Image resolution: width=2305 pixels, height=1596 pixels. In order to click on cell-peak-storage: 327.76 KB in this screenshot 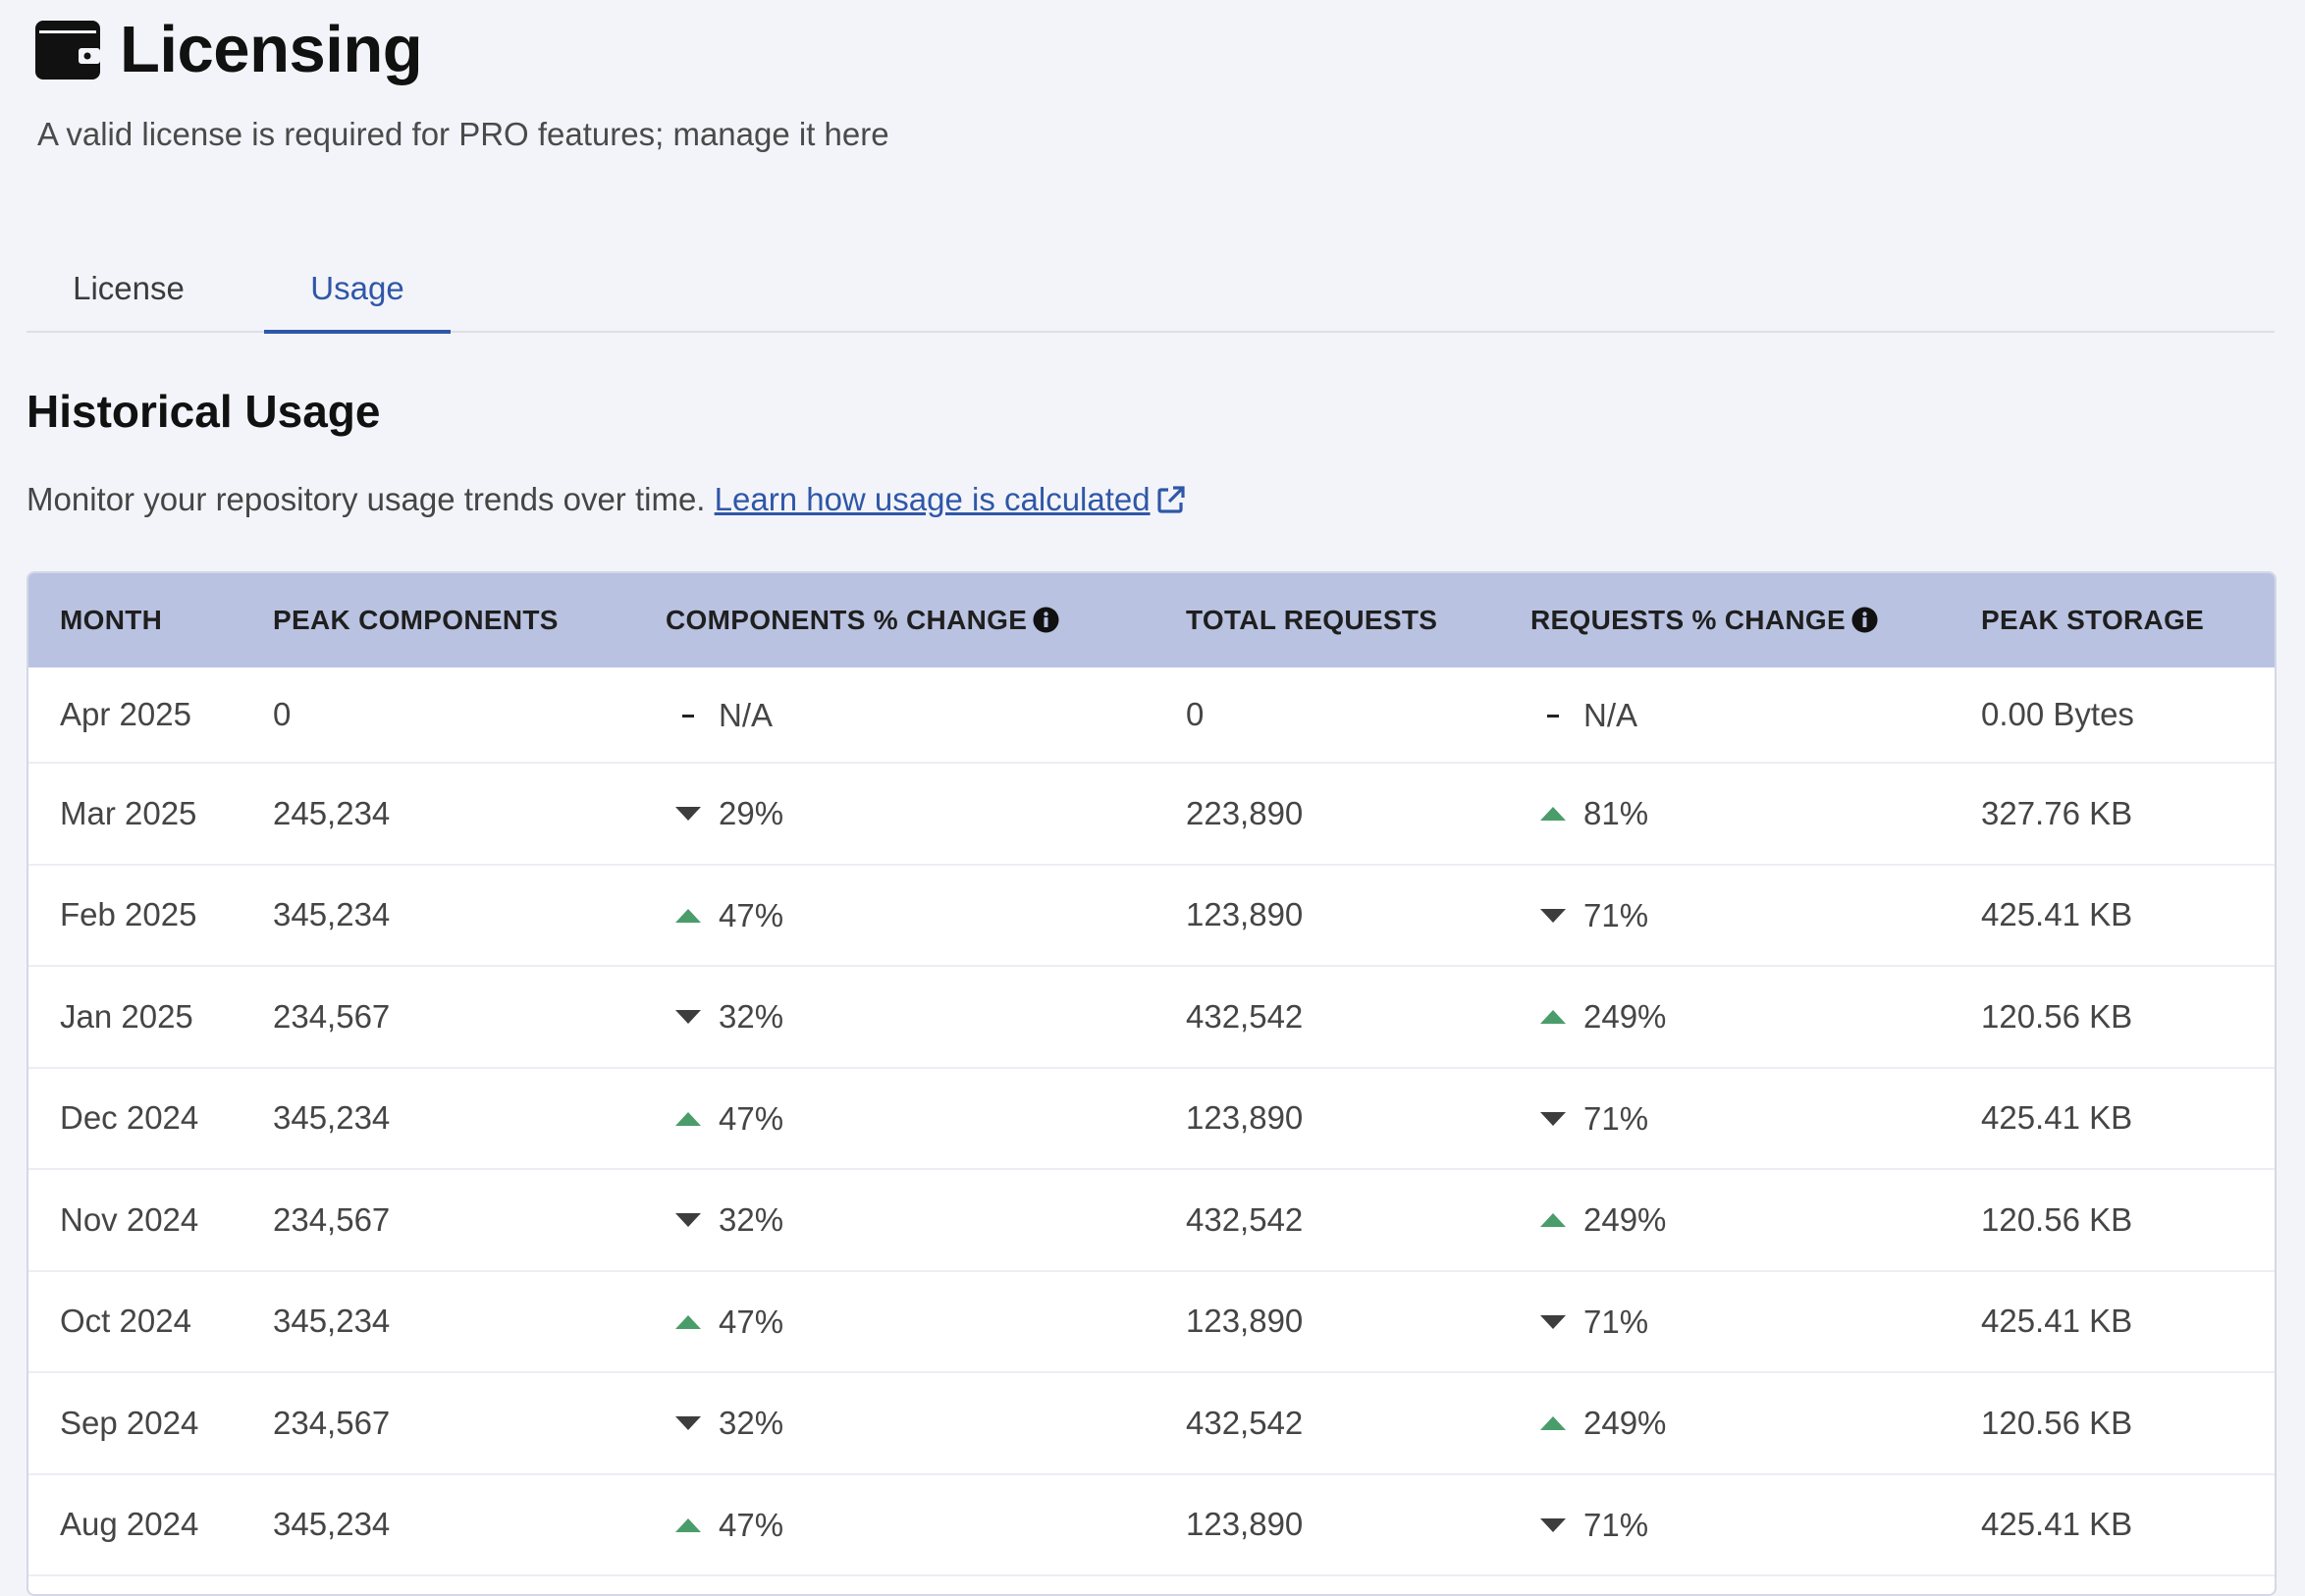, I will do `click(2057, 812)`.